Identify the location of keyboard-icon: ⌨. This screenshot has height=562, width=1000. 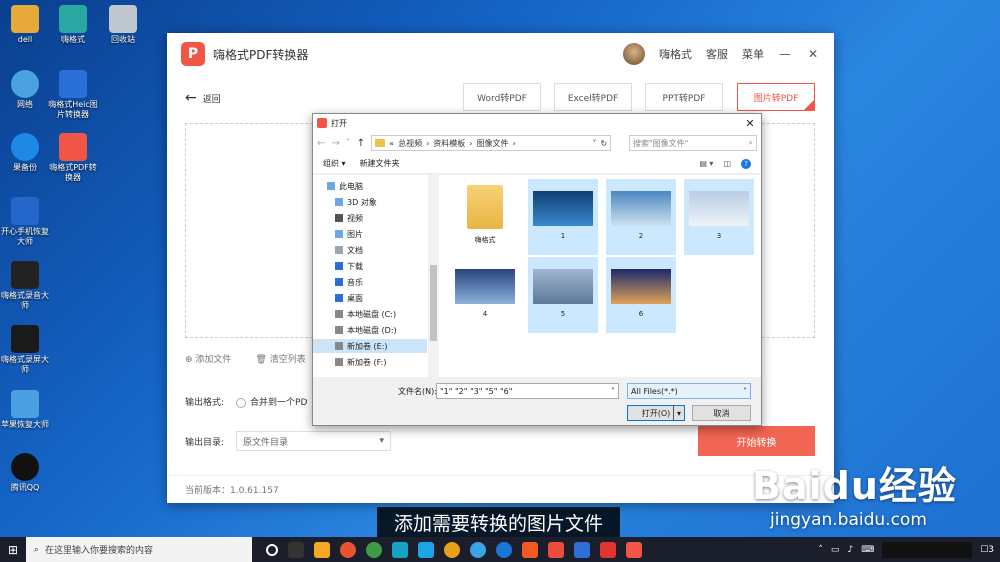
(867, 550).